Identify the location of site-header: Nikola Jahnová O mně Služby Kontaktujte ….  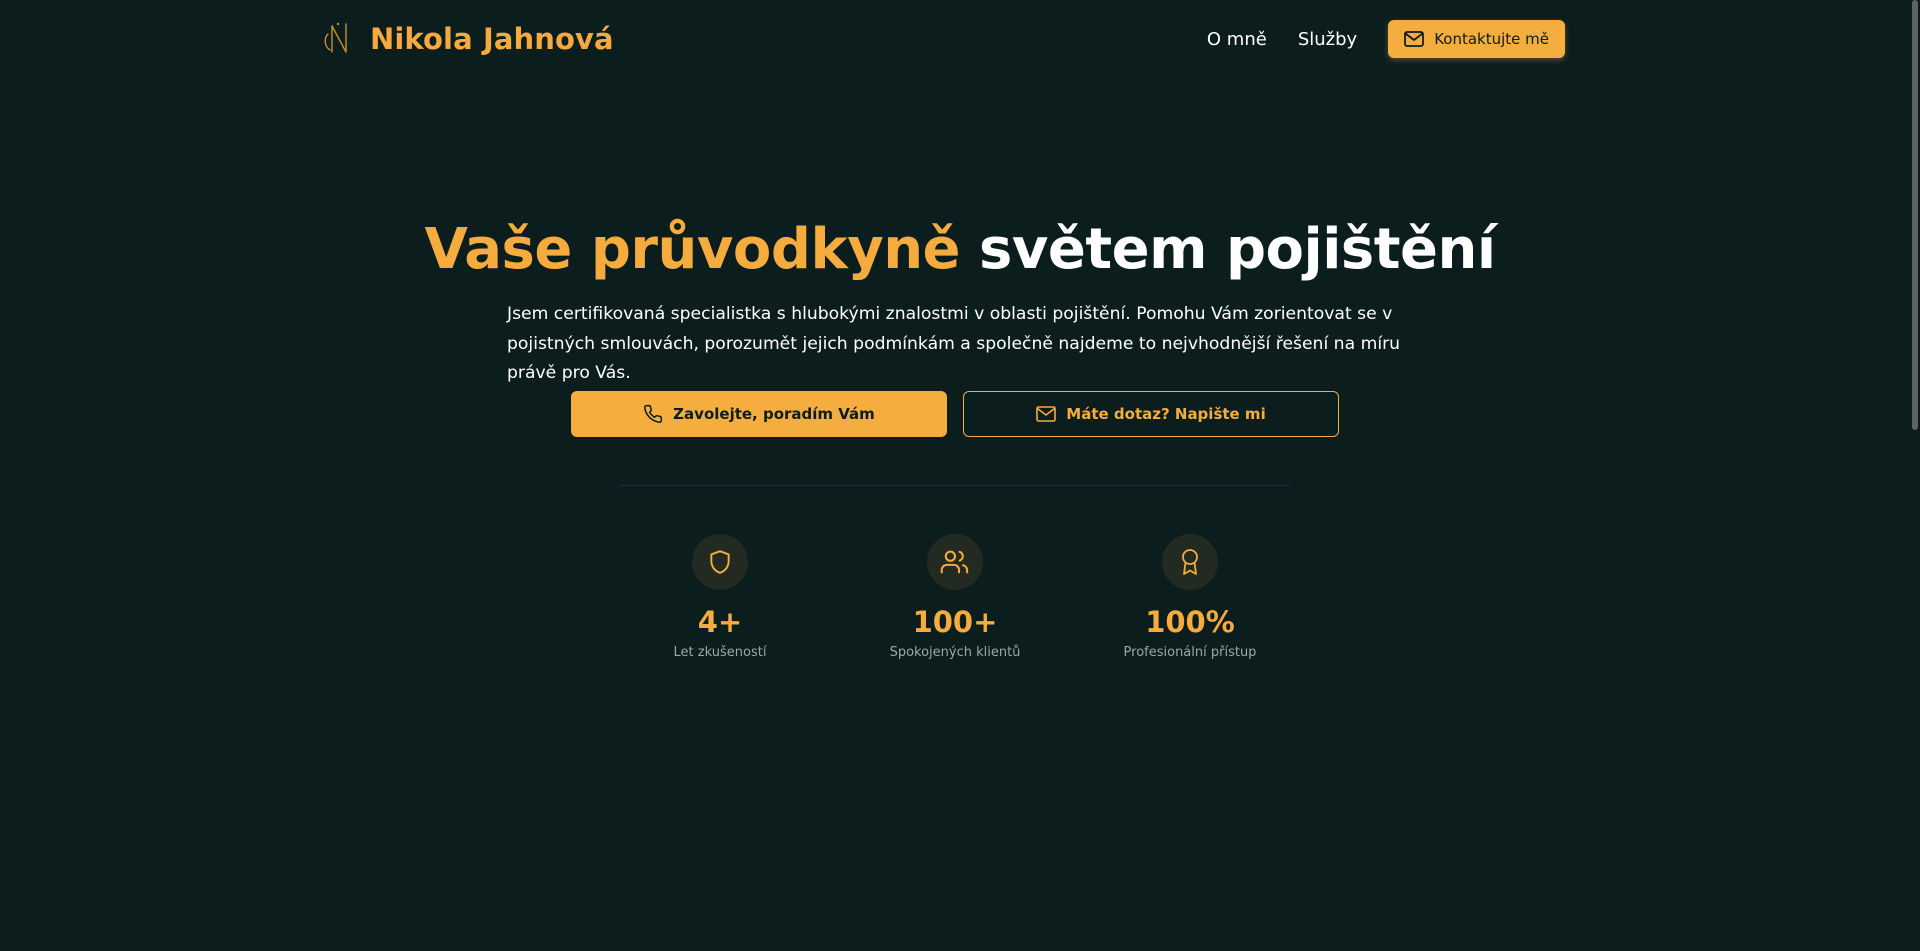
(960, 40).